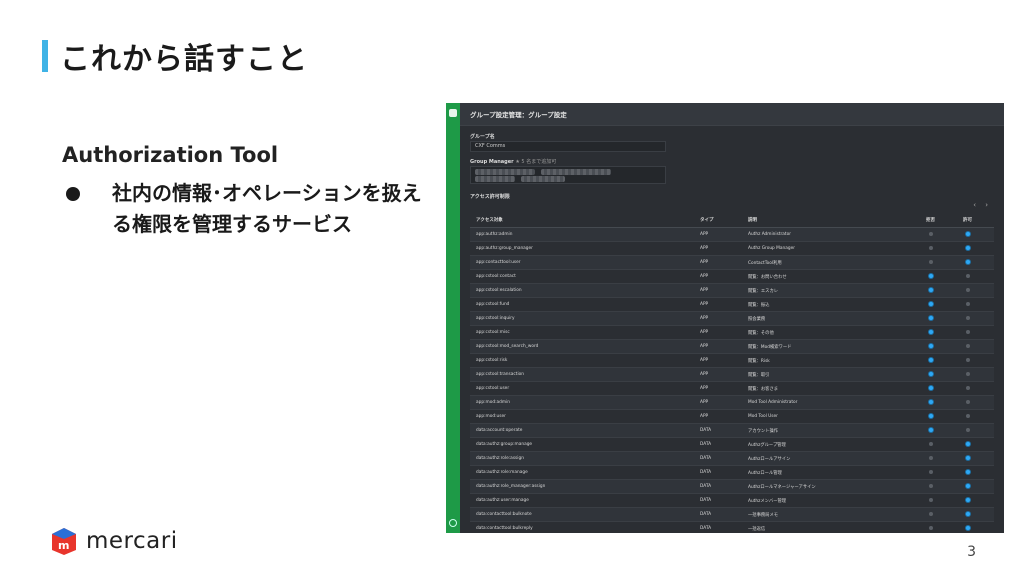 The width and height of the screenshot is (1024, 576). I want to click on col-deny: 拒否, so click(930, 220).